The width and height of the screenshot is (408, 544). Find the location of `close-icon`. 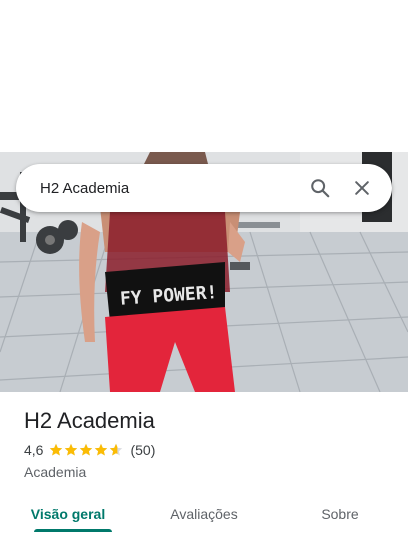

close-icon is located at coordinates (362, 188).